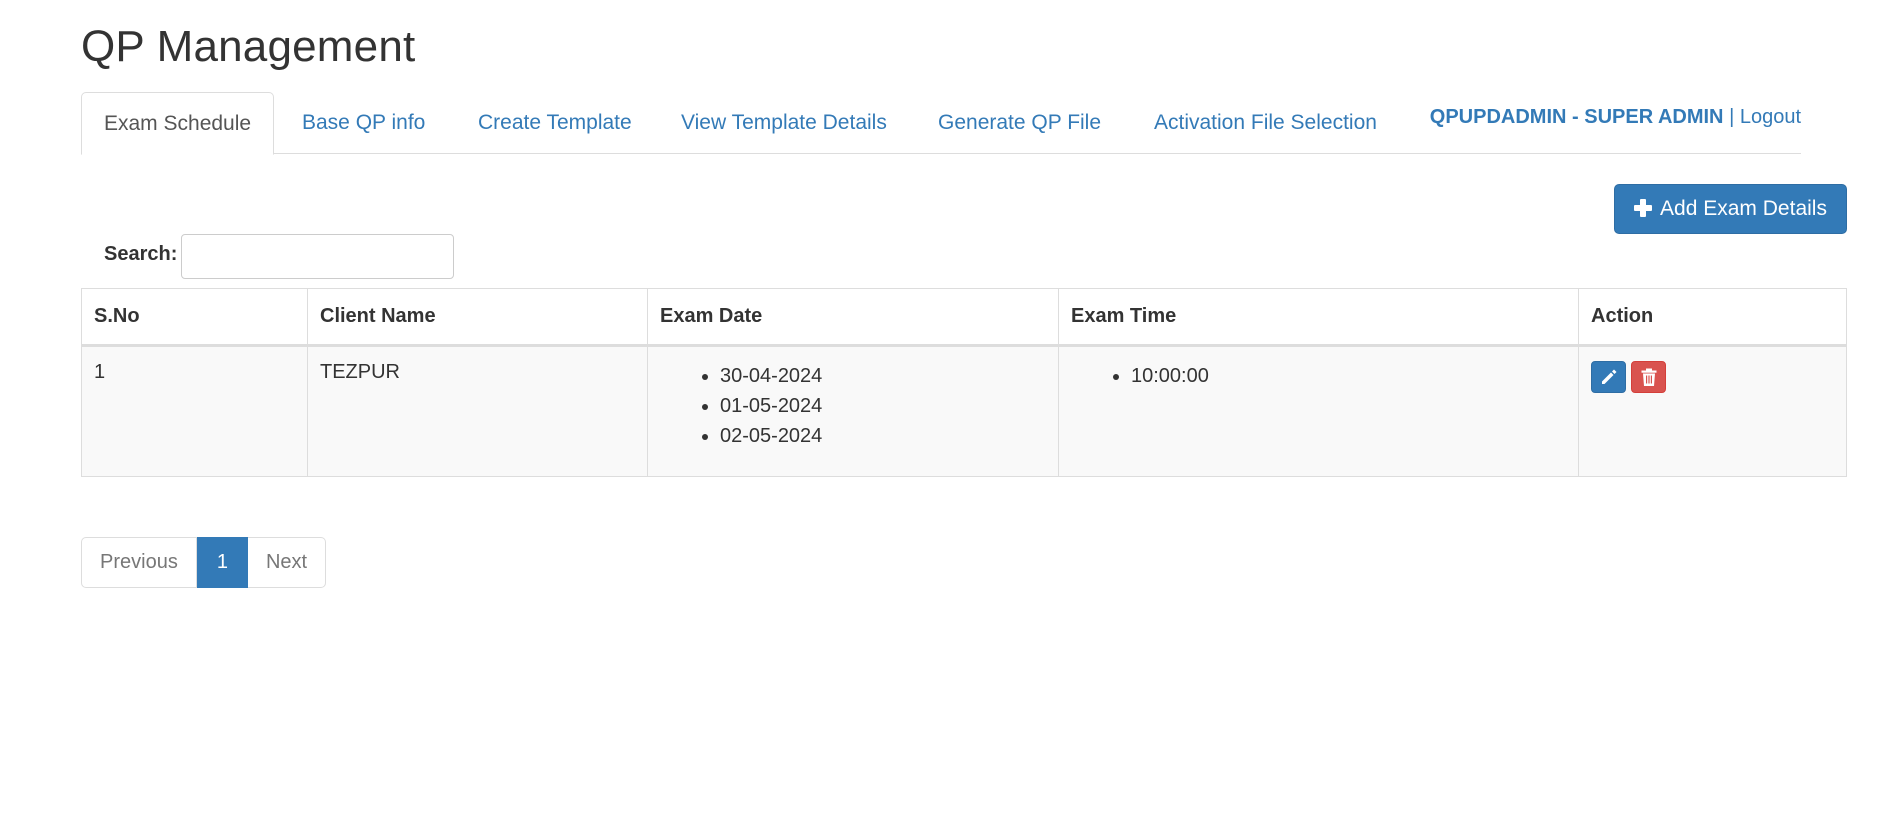  Describe the element at coordinates (363, 123) in the screenshot. I see `tab-base-qp-info: Base QP info` at that location.